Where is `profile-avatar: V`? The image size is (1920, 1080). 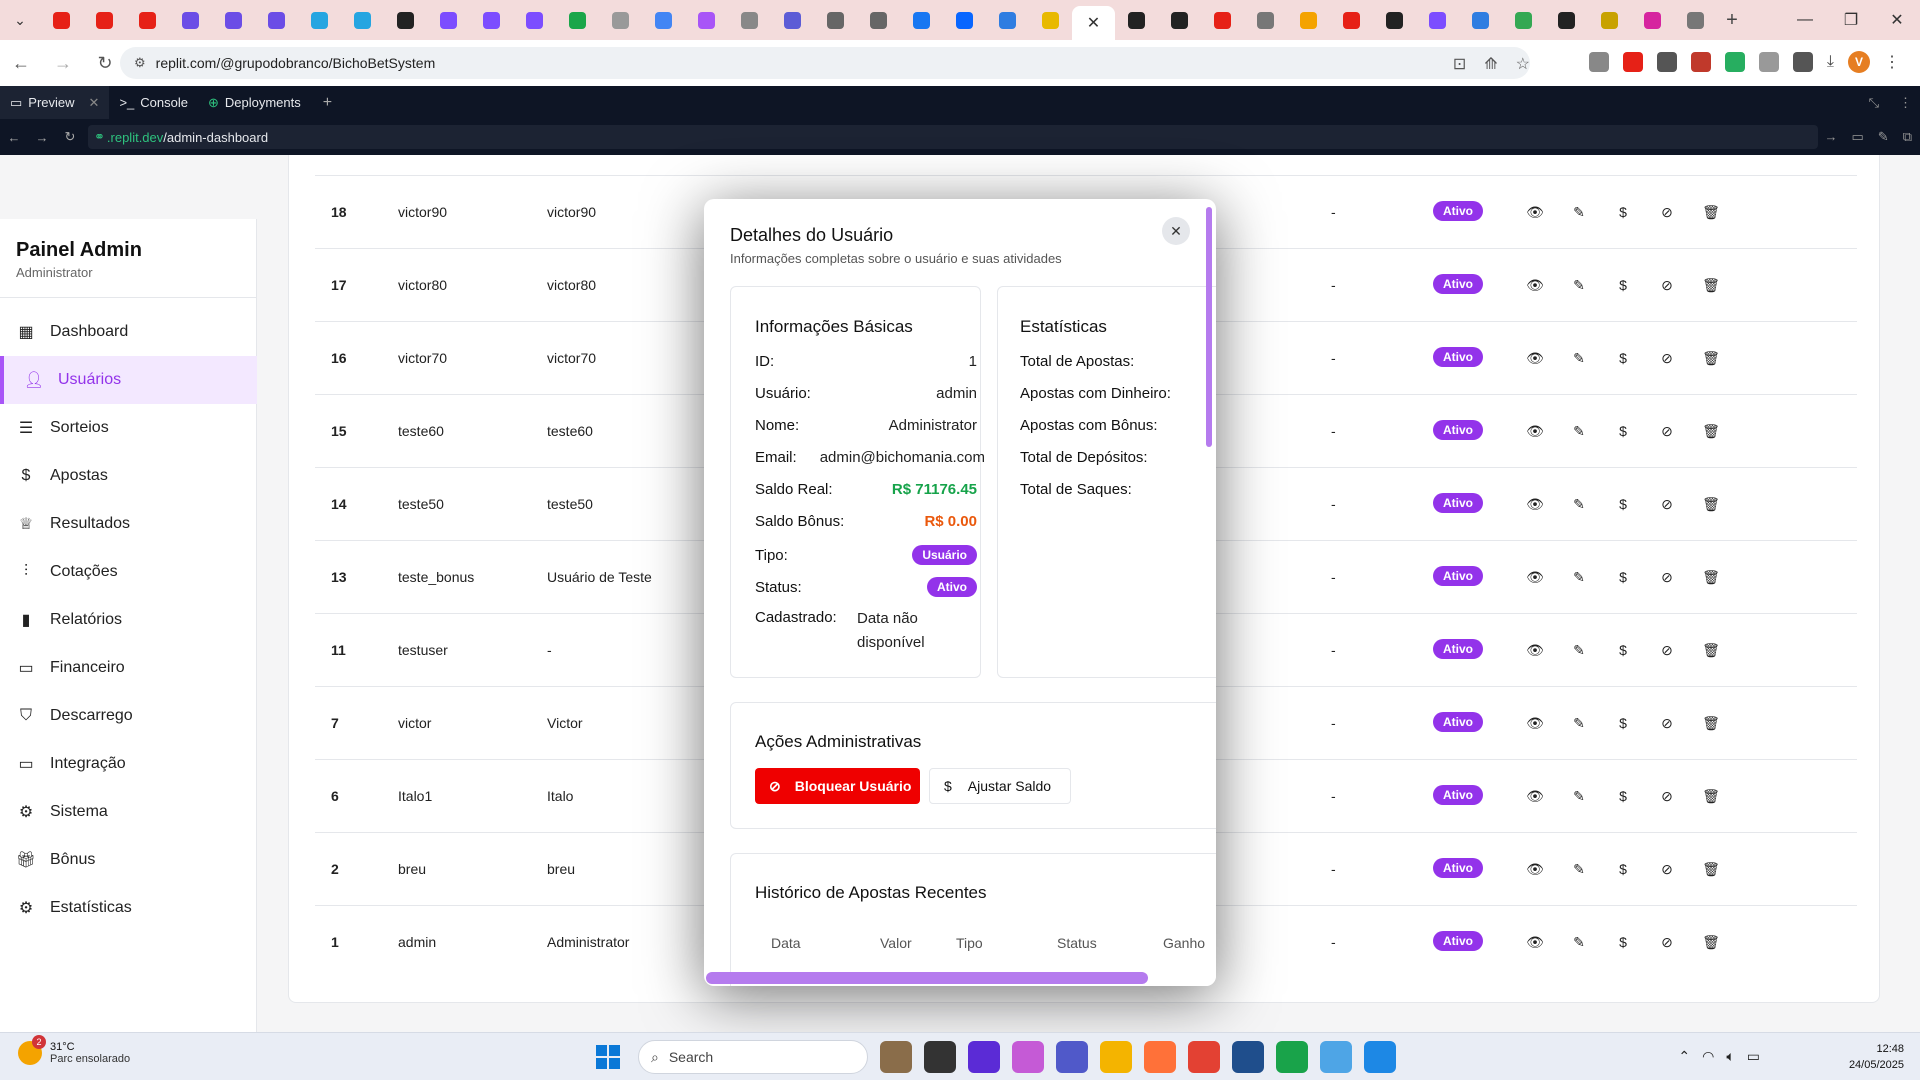
profile-avatar: V is located at coordinates (1859, 62).